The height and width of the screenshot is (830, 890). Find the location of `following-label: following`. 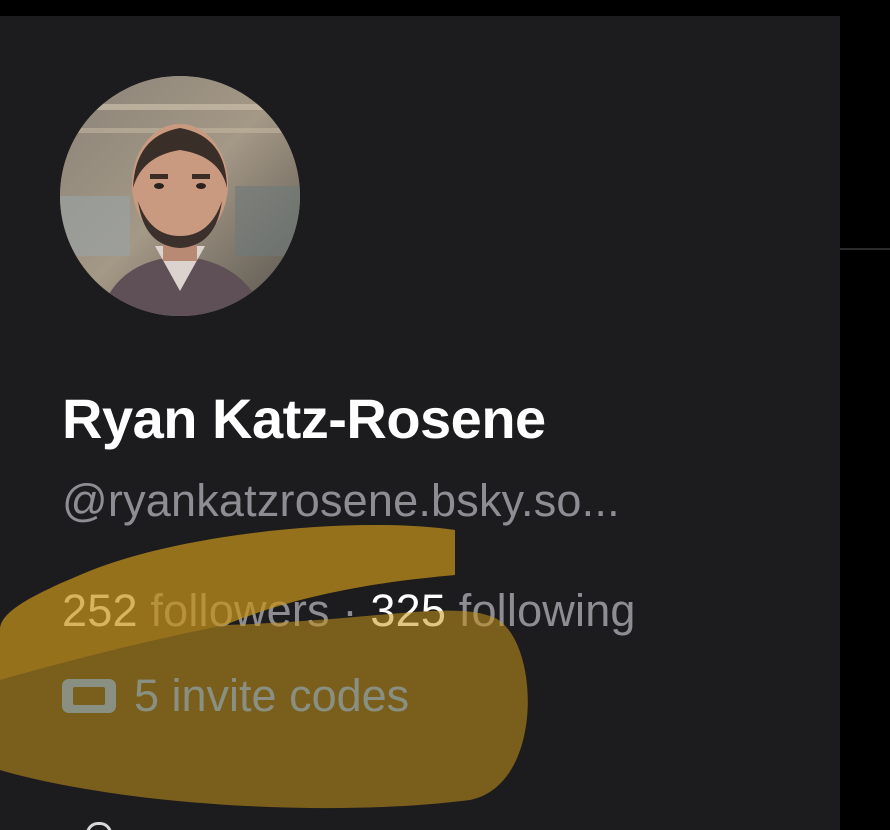

following-label: following is located at coordinates (541, 610).